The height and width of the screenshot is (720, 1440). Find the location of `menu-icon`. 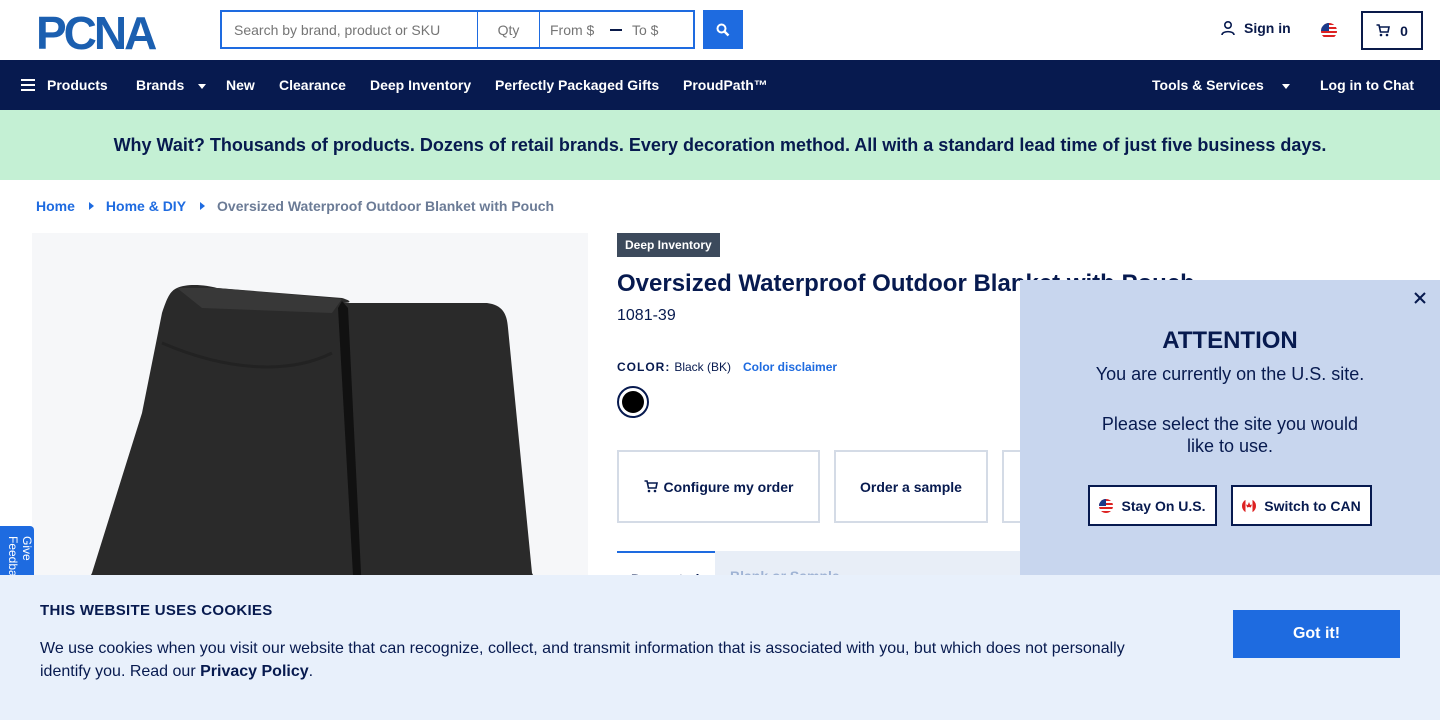

menu-icon is located at coordinates (28, 85).